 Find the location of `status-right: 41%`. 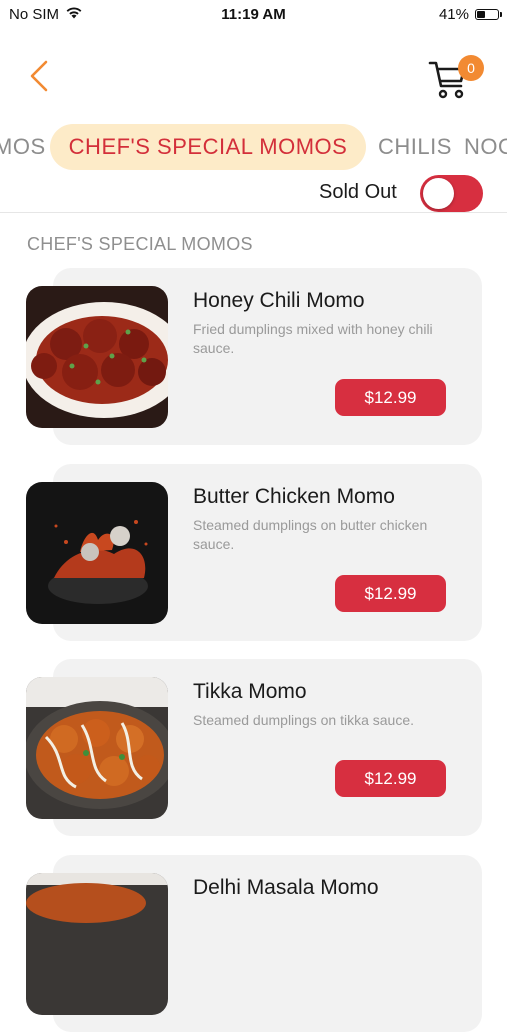

status-right: 41% is located at coordinates (470, 14).